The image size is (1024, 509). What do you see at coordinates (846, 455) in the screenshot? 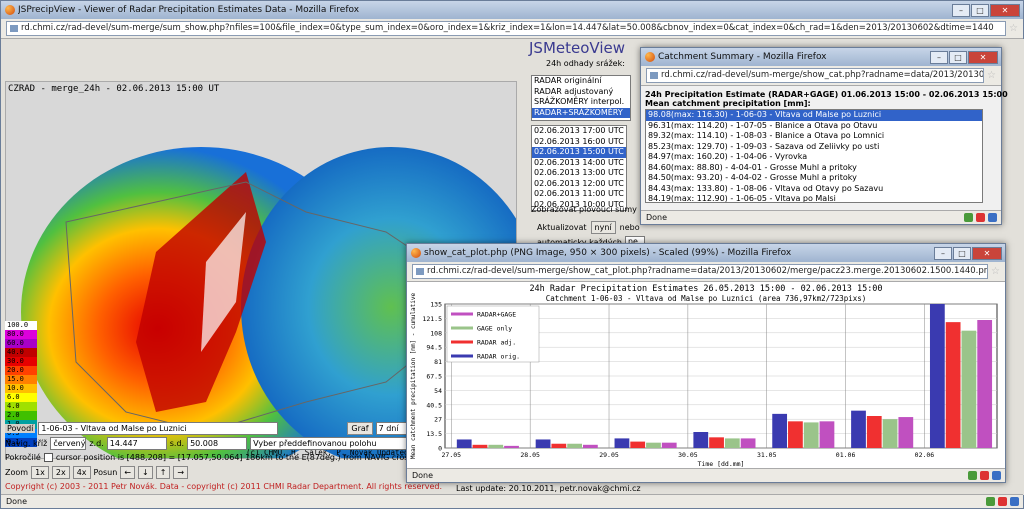
I see `x-tick-label: 01.06` at bounding box center [846, 455].